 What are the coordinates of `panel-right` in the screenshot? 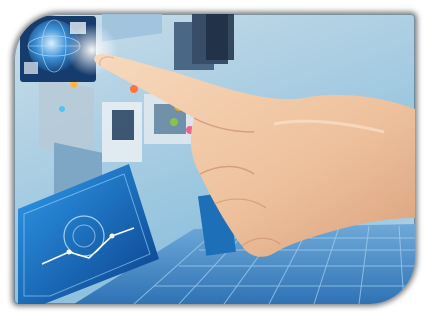 It's located at (220, 37).